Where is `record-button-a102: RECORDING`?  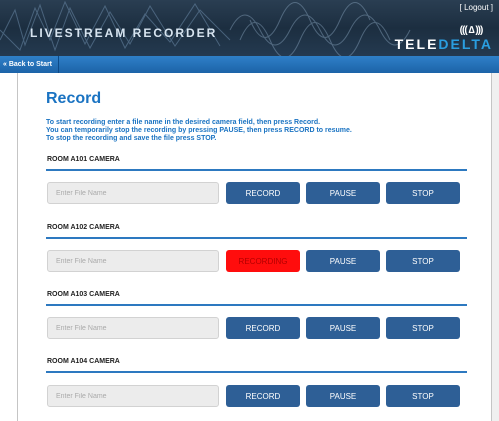 record-button-a102: RECORDING is located at coordinates (263, 261).